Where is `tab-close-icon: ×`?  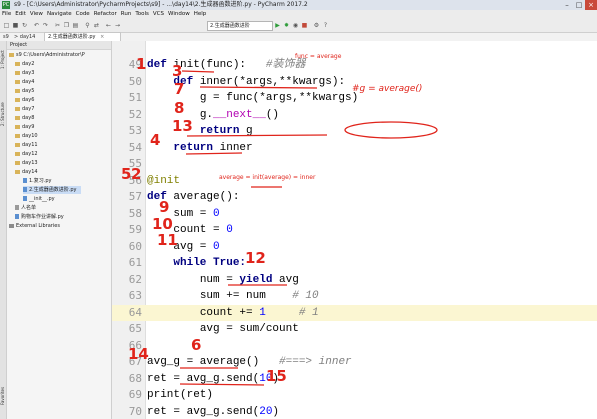
tab-close-icon: × is located at coordinates (102, 37).